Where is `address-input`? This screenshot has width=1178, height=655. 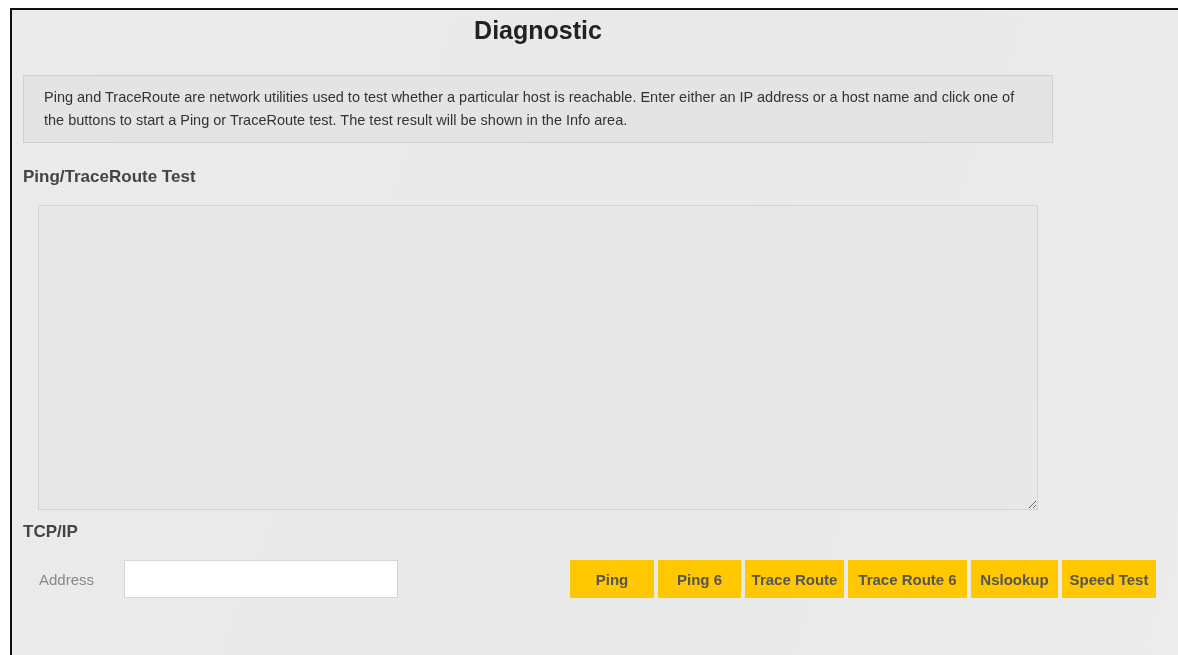
address-input is located at coordinates (261, 579).